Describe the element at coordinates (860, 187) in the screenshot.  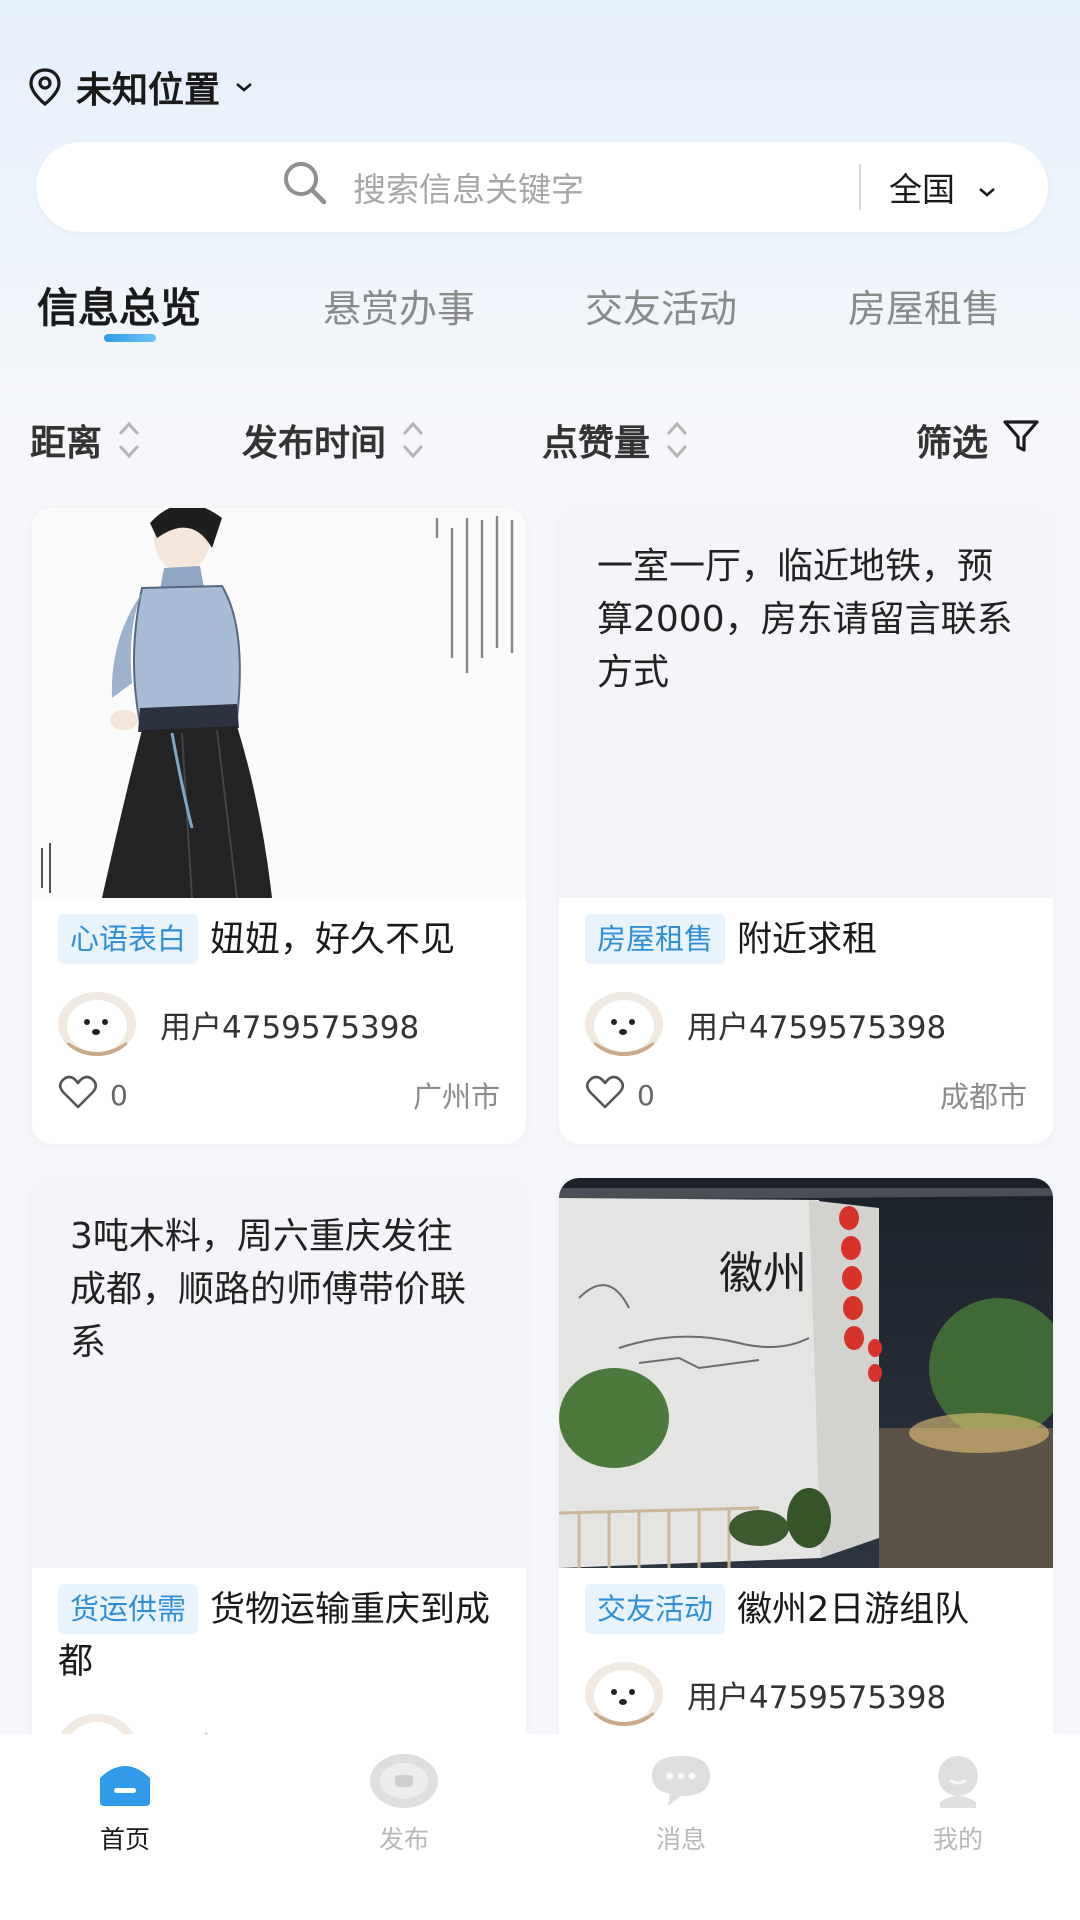
I see `search-divider` at that location.